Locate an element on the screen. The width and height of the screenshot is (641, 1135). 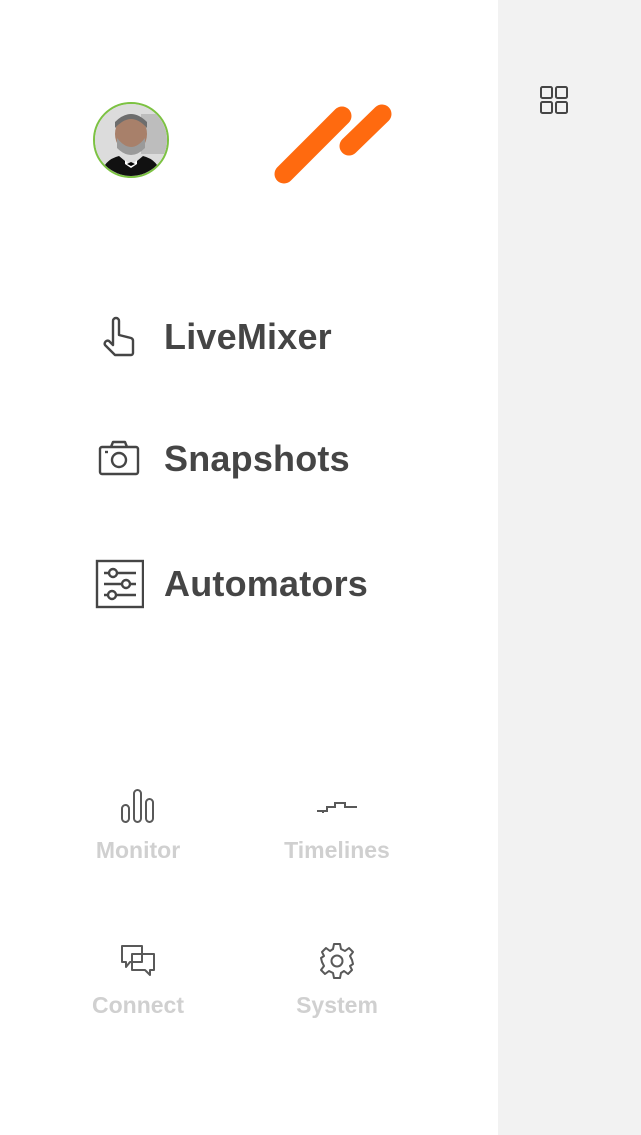
menu-item-automators: Automators is located at coordinates (230, 584).